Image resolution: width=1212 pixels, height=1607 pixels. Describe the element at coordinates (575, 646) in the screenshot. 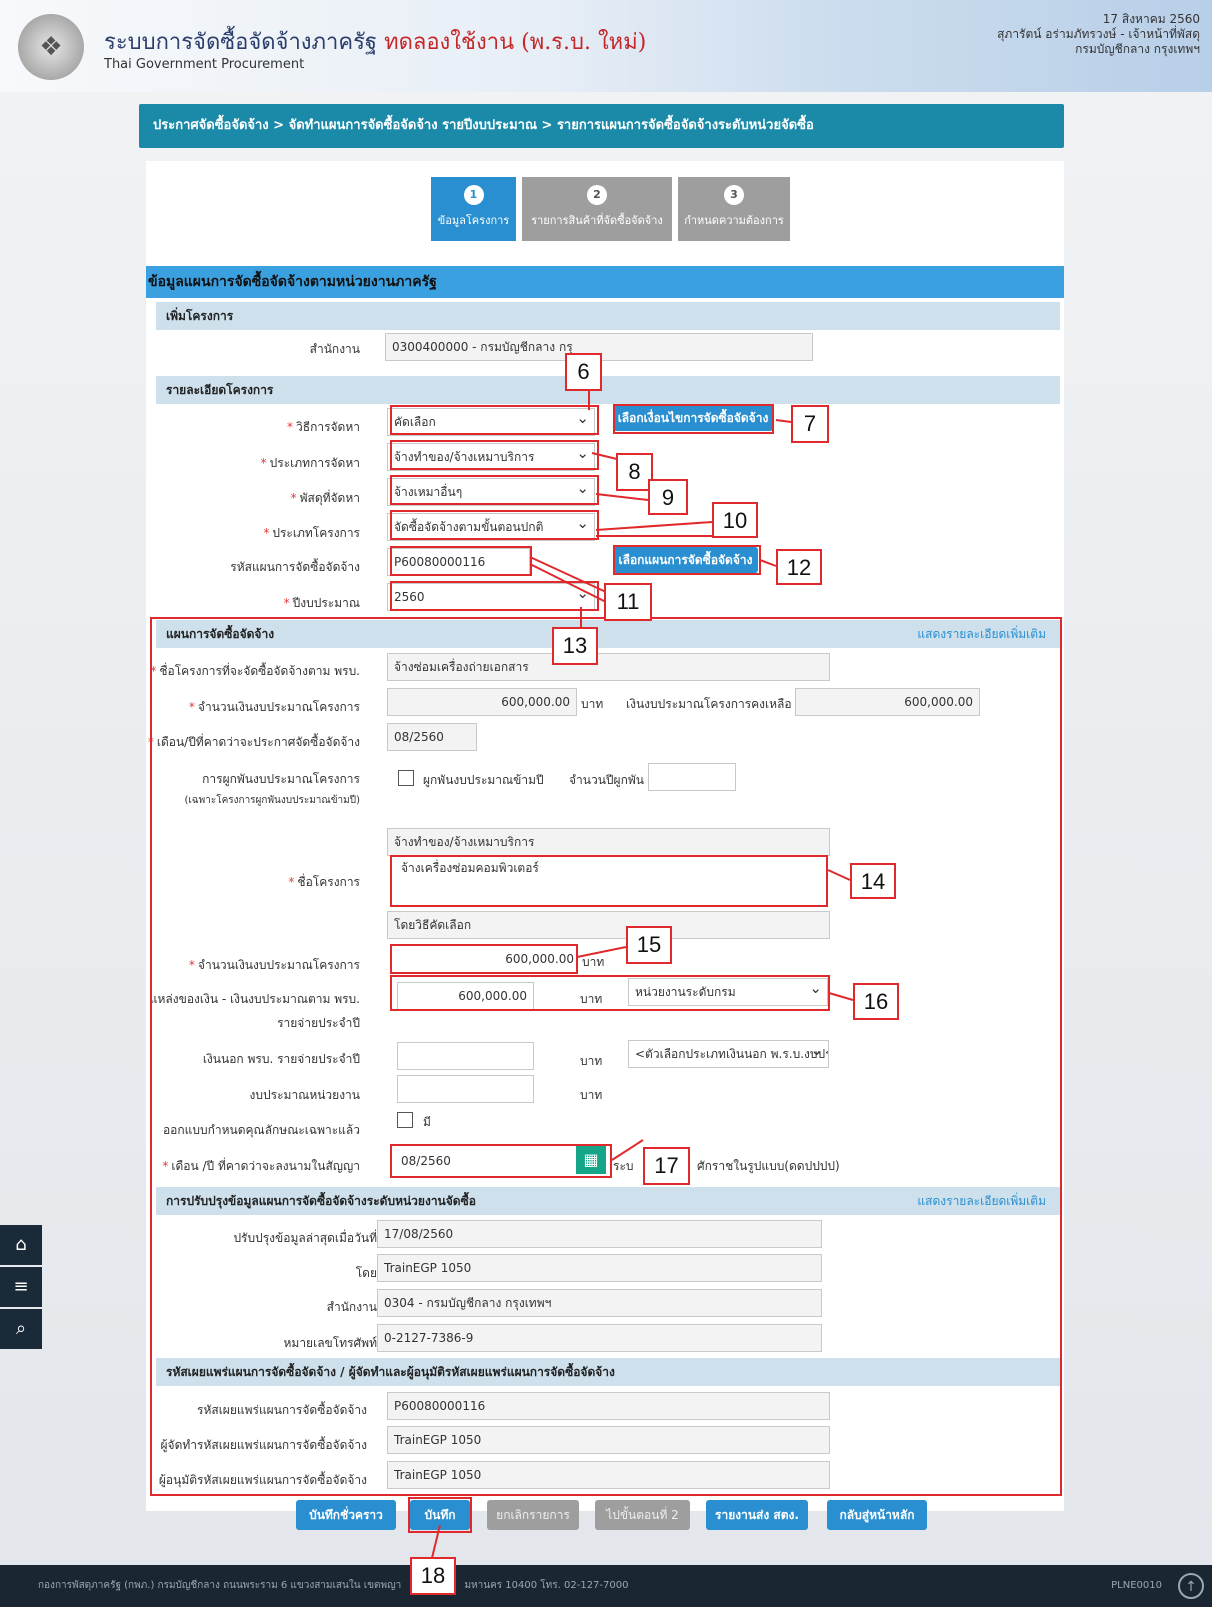

I see `callout-13: 13` at that location.